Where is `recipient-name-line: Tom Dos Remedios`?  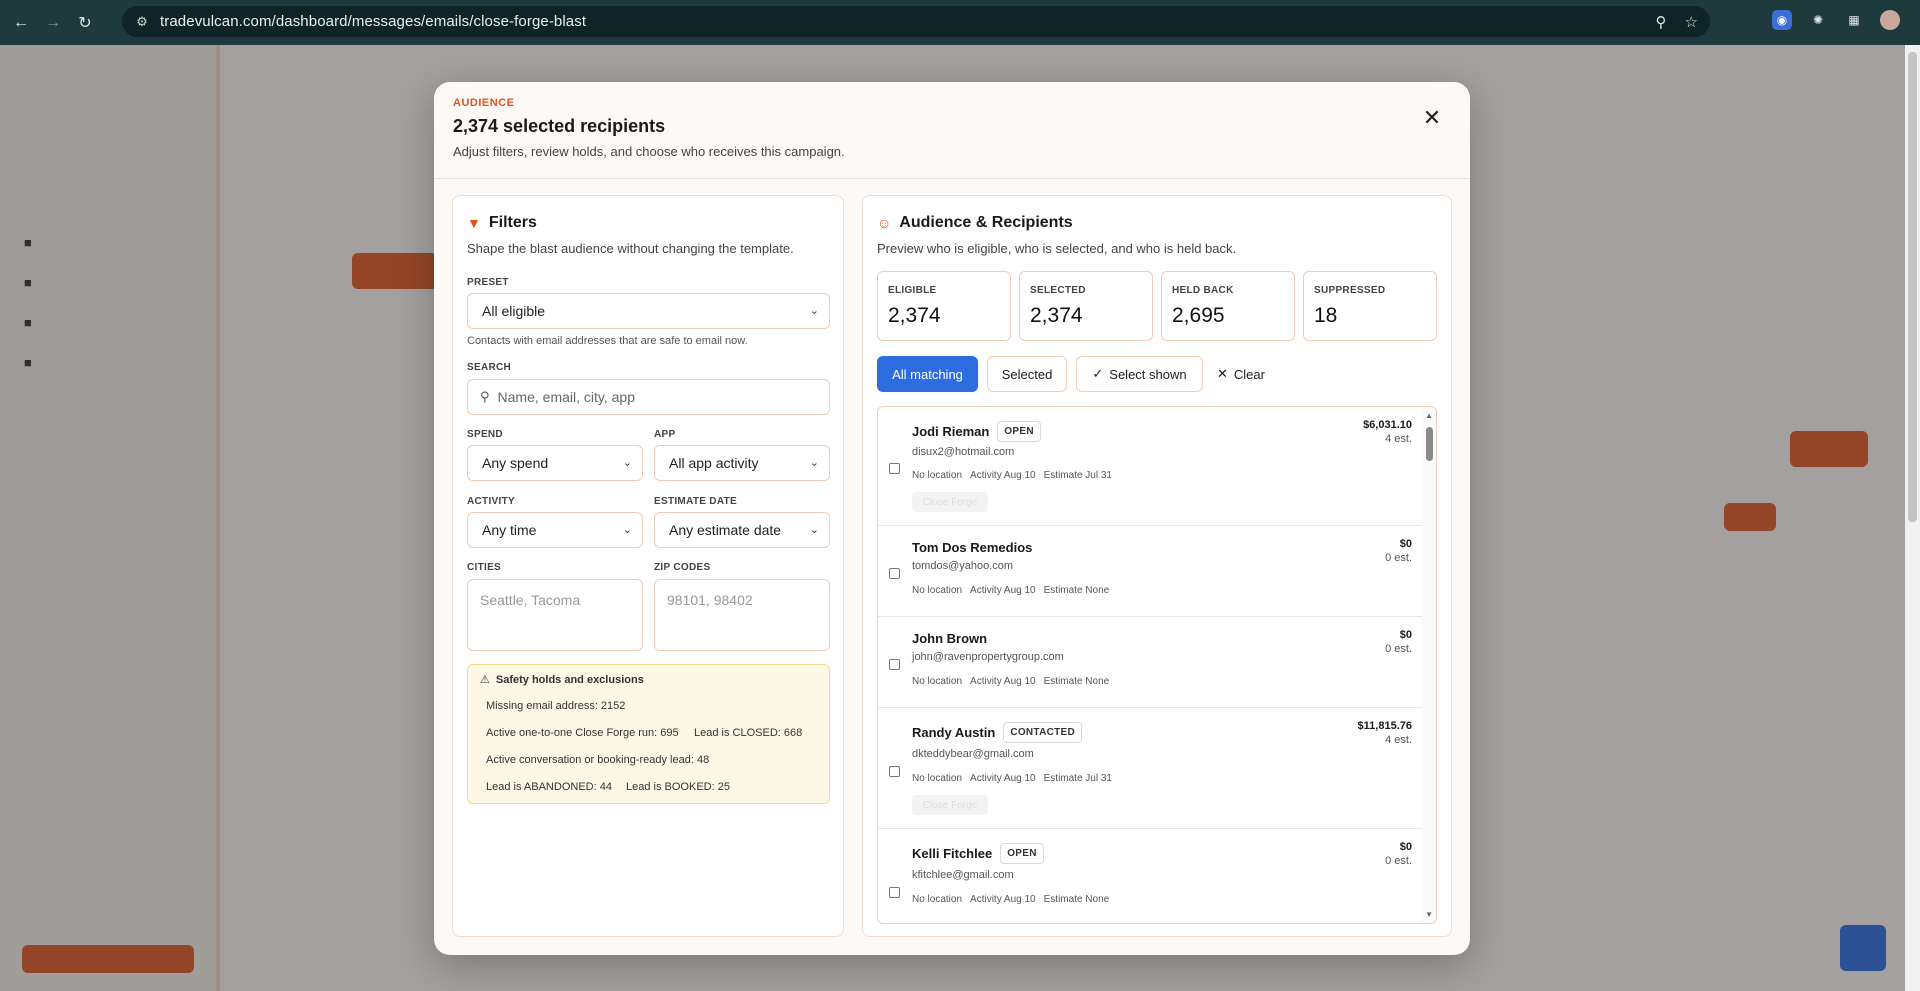
recipient-name-line: Tom Dos Remedios is located at coordinates (972, 547).